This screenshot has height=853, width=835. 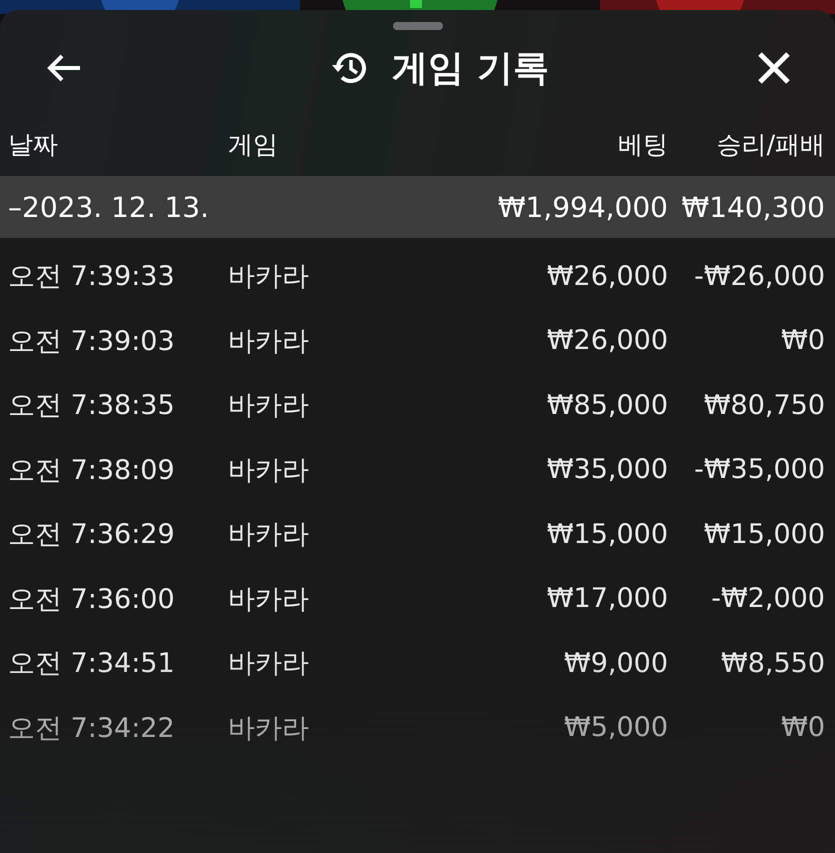 I want to click on bet-cell-text: ₩15,000, so click(x=607, y=534).